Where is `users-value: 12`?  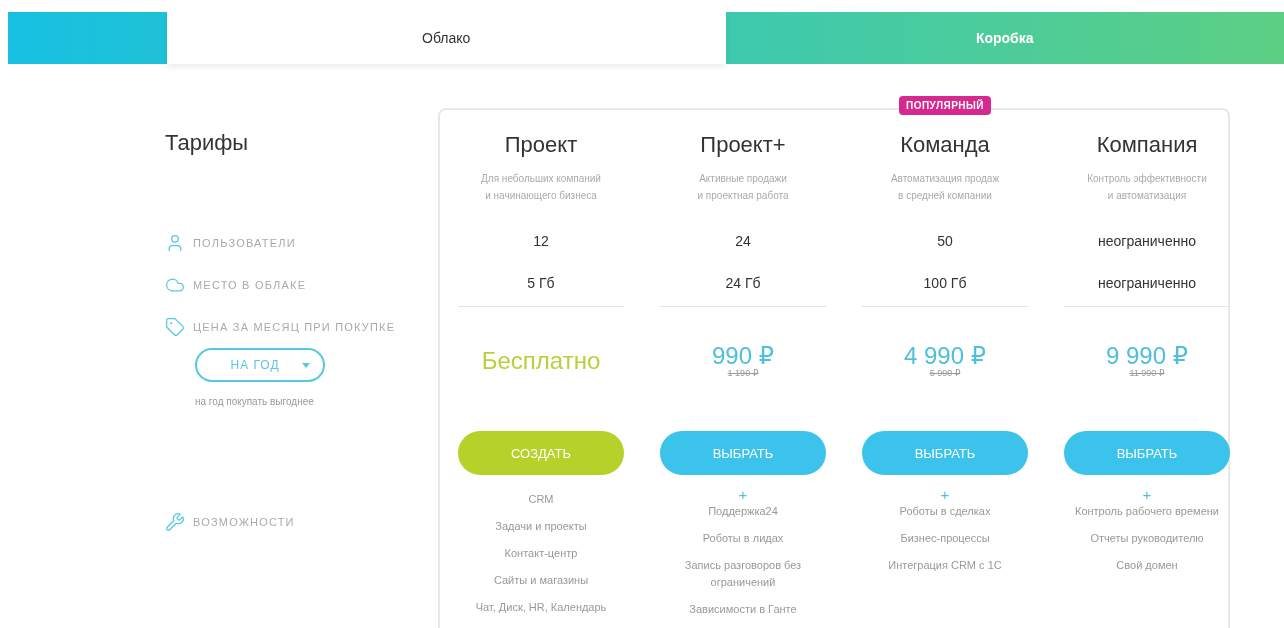
users-value: 12 is located at coordinates (541, 241).